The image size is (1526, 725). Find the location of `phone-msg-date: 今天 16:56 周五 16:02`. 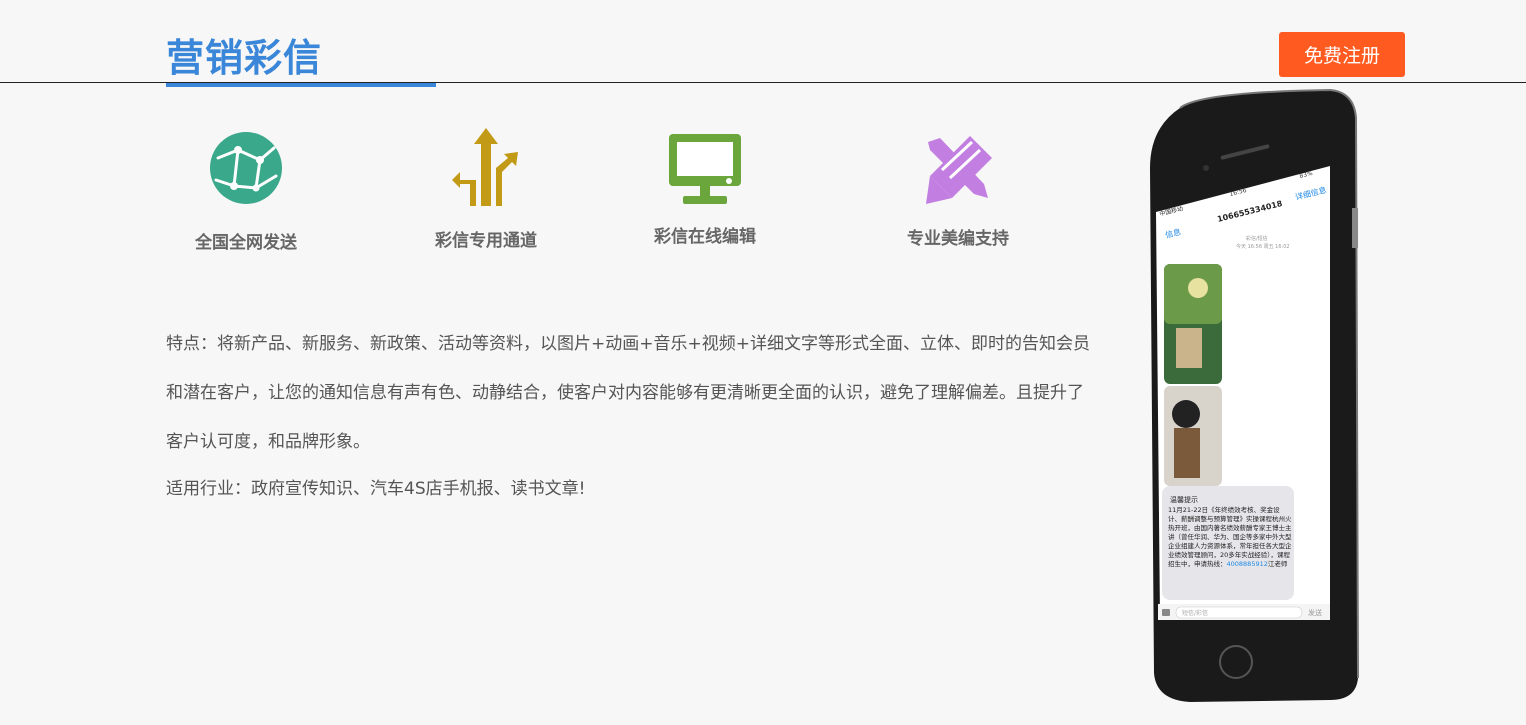

phone-msg-date: 今天 16:56 周五 16:02 is located at coordinates (1263, 246).